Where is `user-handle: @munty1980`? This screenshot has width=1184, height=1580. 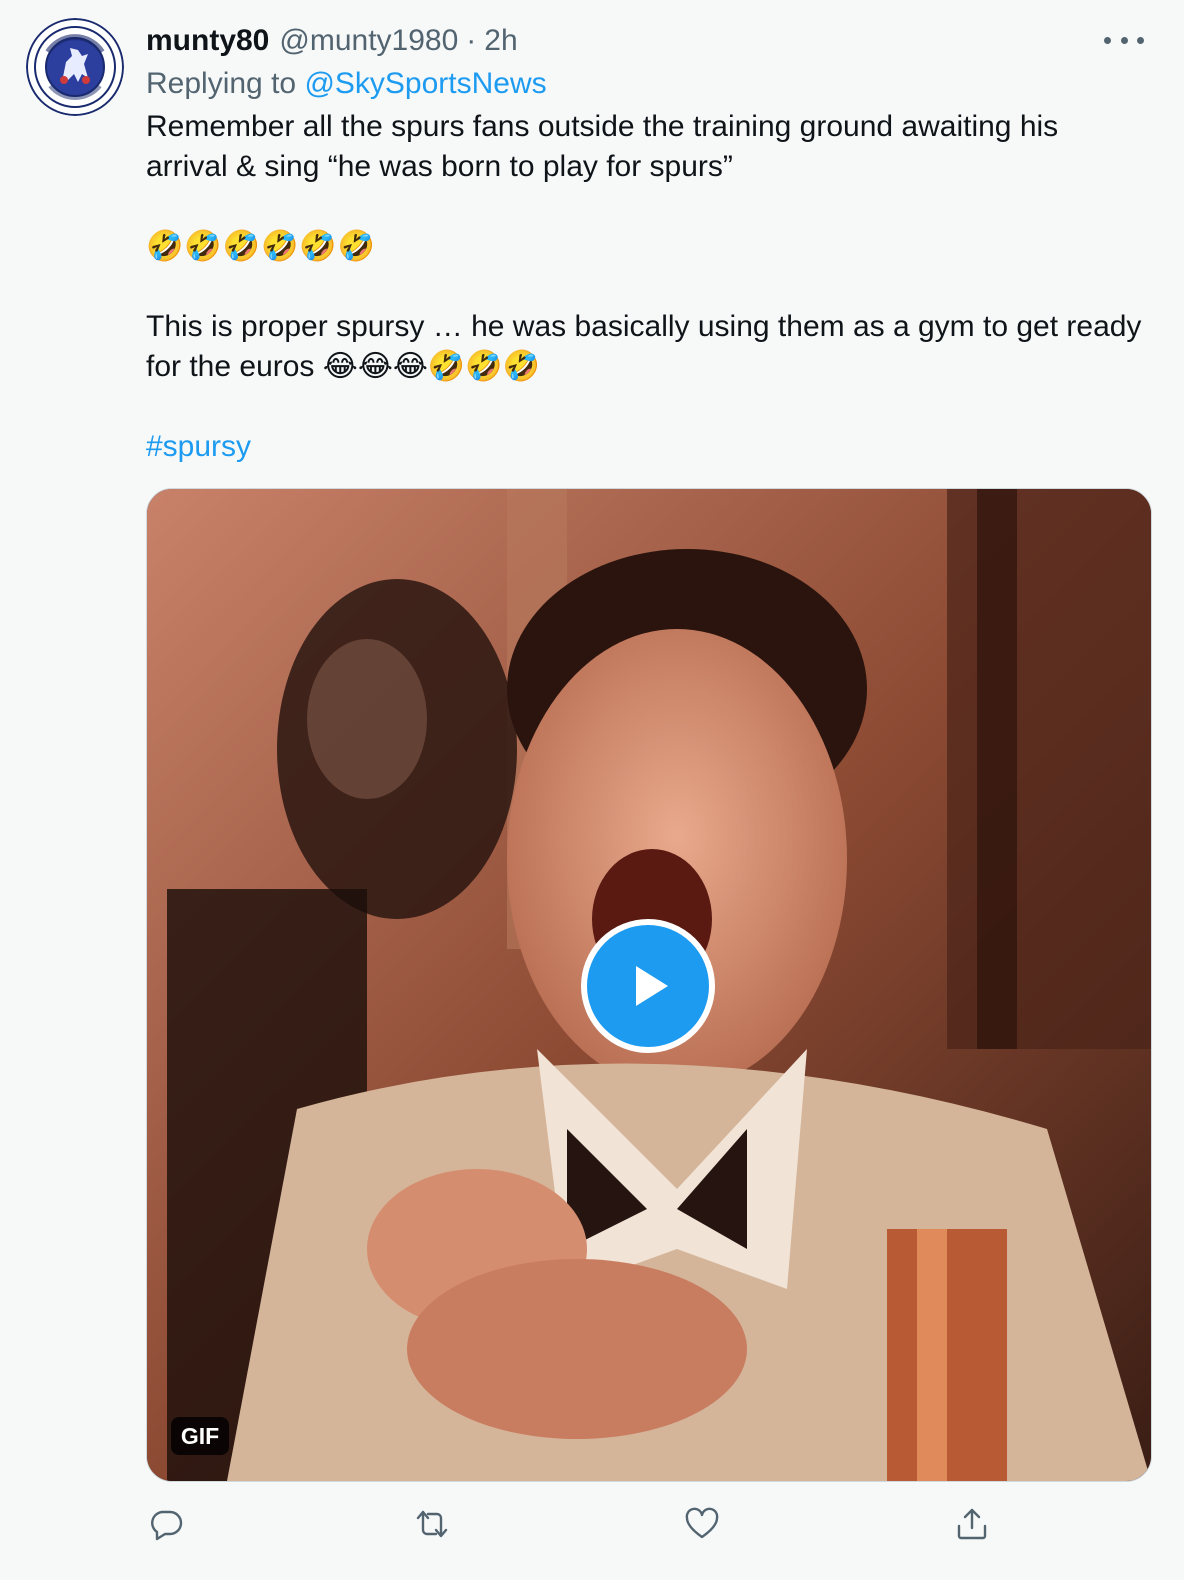
user-handle: @munty1980 is located at coordinates (368, 41).